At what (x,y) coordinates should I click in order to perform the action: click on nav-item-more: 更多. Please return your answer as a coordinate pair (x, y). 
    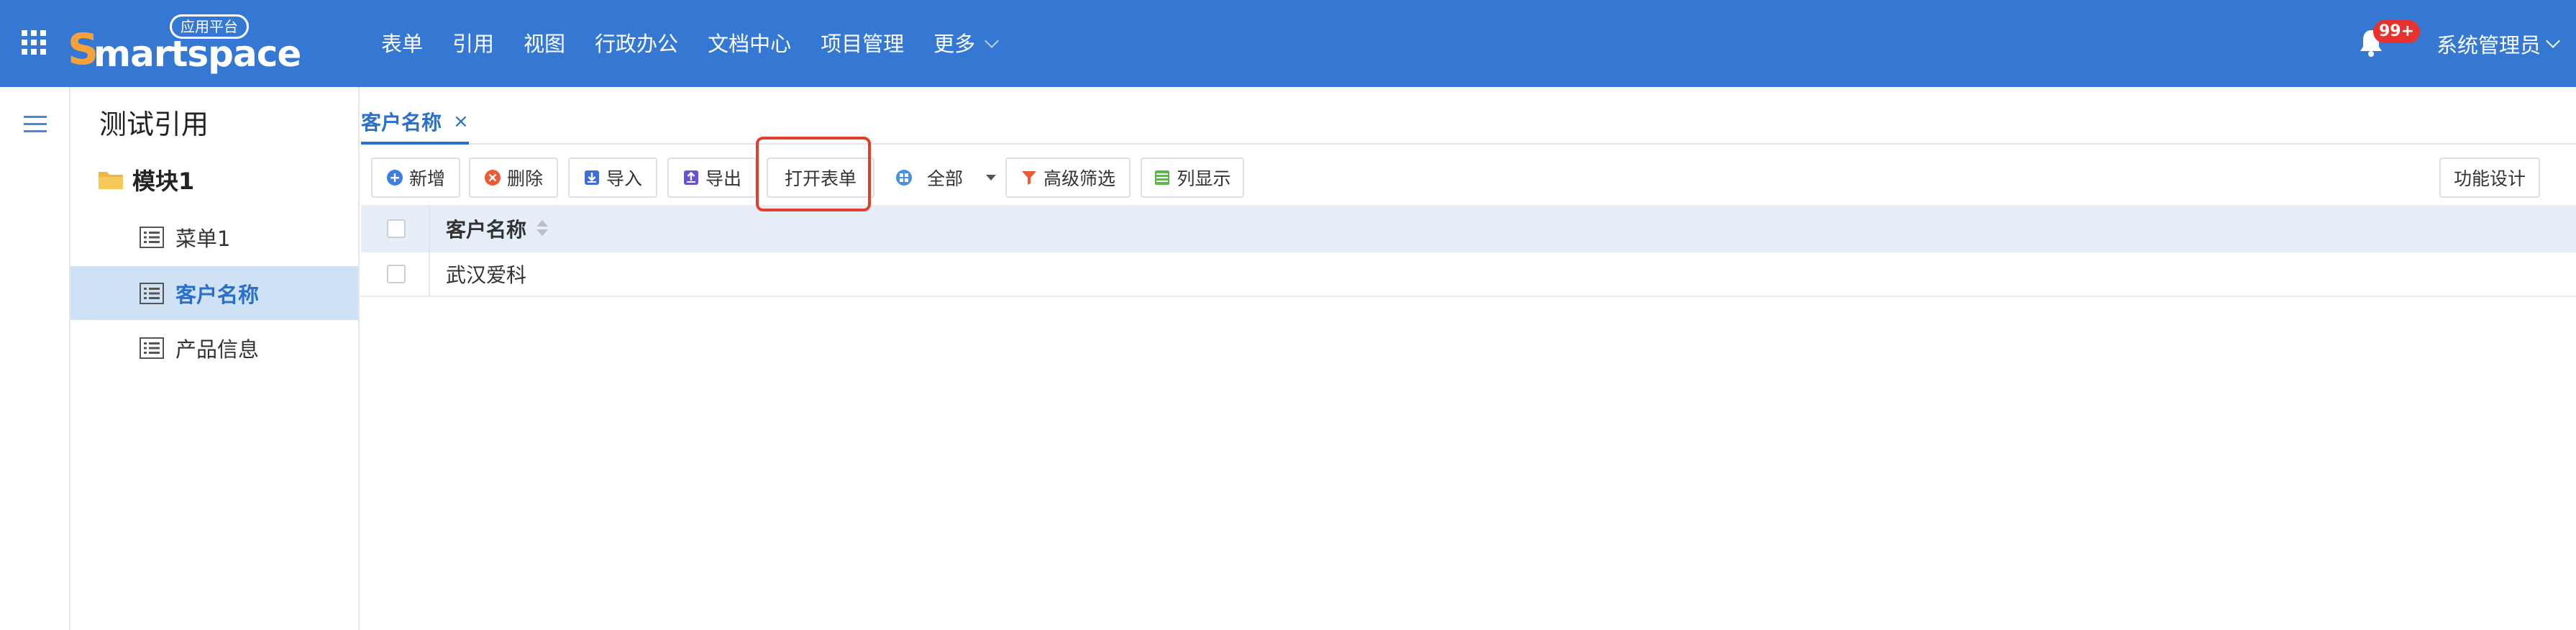
    Looking at the image, I should click on (966, 44).